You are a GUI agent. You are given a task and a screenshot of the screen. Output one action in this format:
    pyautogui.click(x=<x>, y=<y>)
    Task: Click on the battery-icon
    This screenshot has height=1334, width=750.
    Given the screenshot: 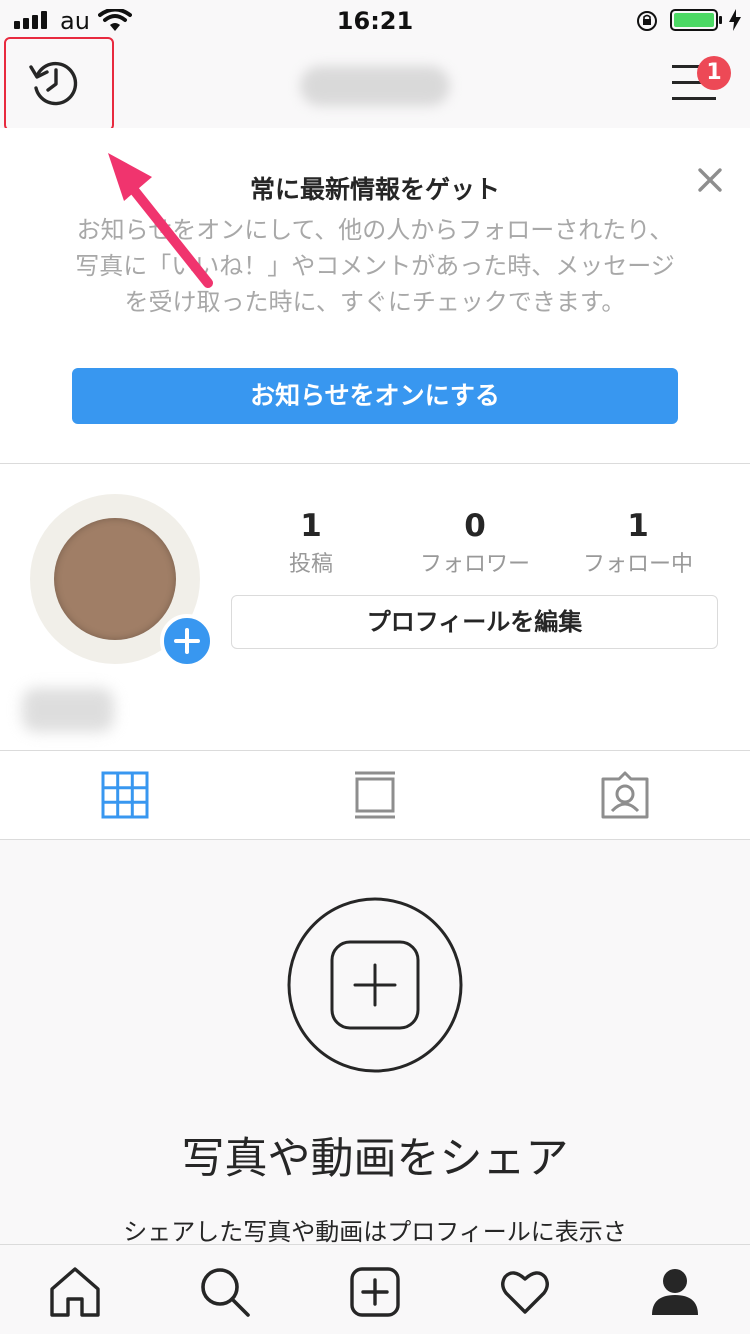 What is the action you would take?
    pyautogui.click(x=694, y=20)
    